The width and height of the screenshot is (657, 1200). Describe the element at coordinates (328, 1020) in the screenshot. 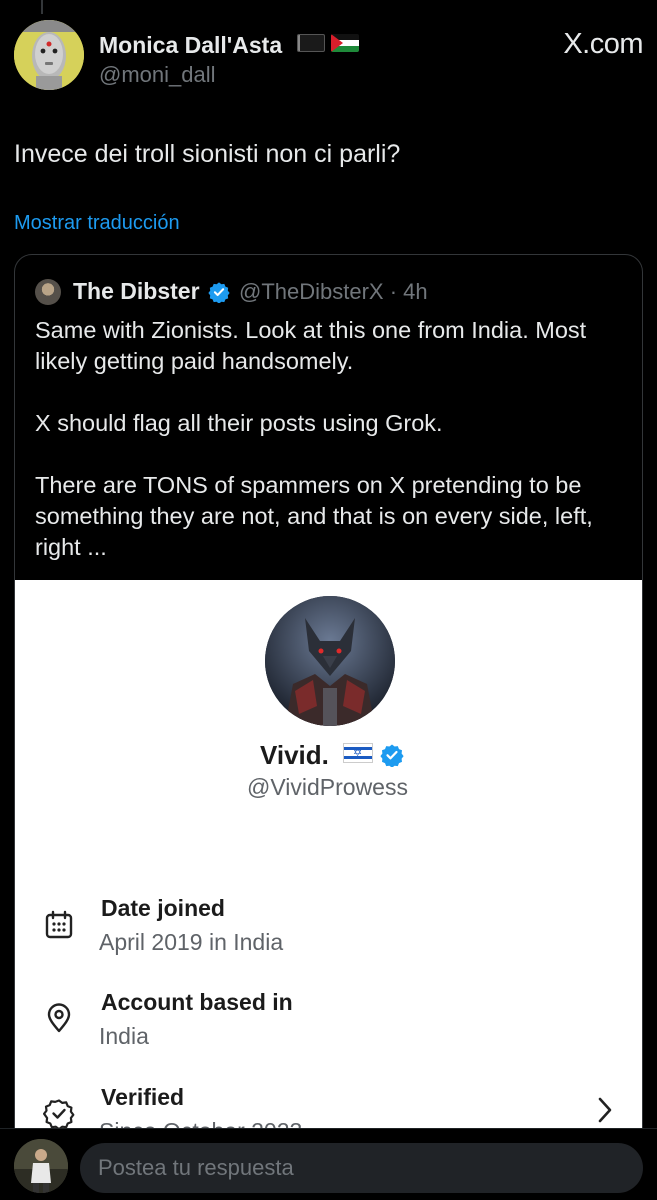

I see `info-row-account-based: Account based in India` at that location.